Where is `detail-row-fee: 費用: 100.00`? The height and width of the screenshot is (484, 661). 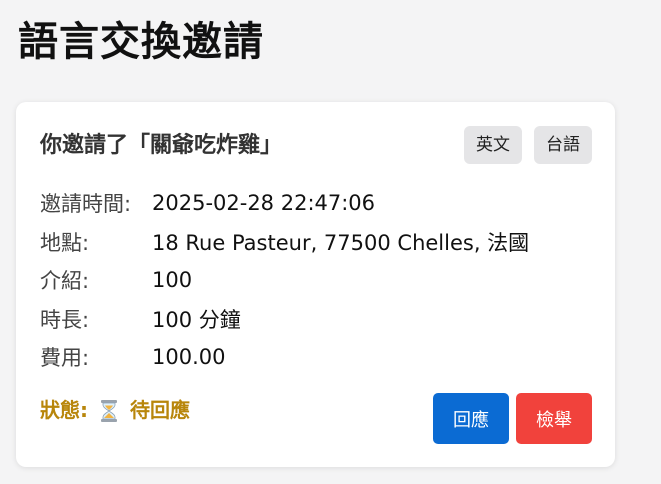
detail-row-fee: 費用: 100.00 is located at coordinates (320, 357).